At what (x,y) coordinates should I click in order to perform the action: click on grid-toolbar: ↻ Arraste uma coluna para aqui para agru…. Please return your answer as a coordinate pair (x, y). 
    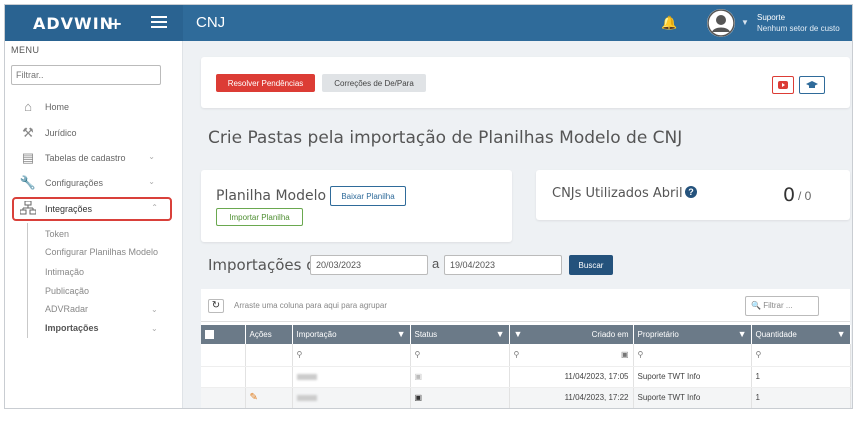
    Looking at the image, I should click on (525, 305).